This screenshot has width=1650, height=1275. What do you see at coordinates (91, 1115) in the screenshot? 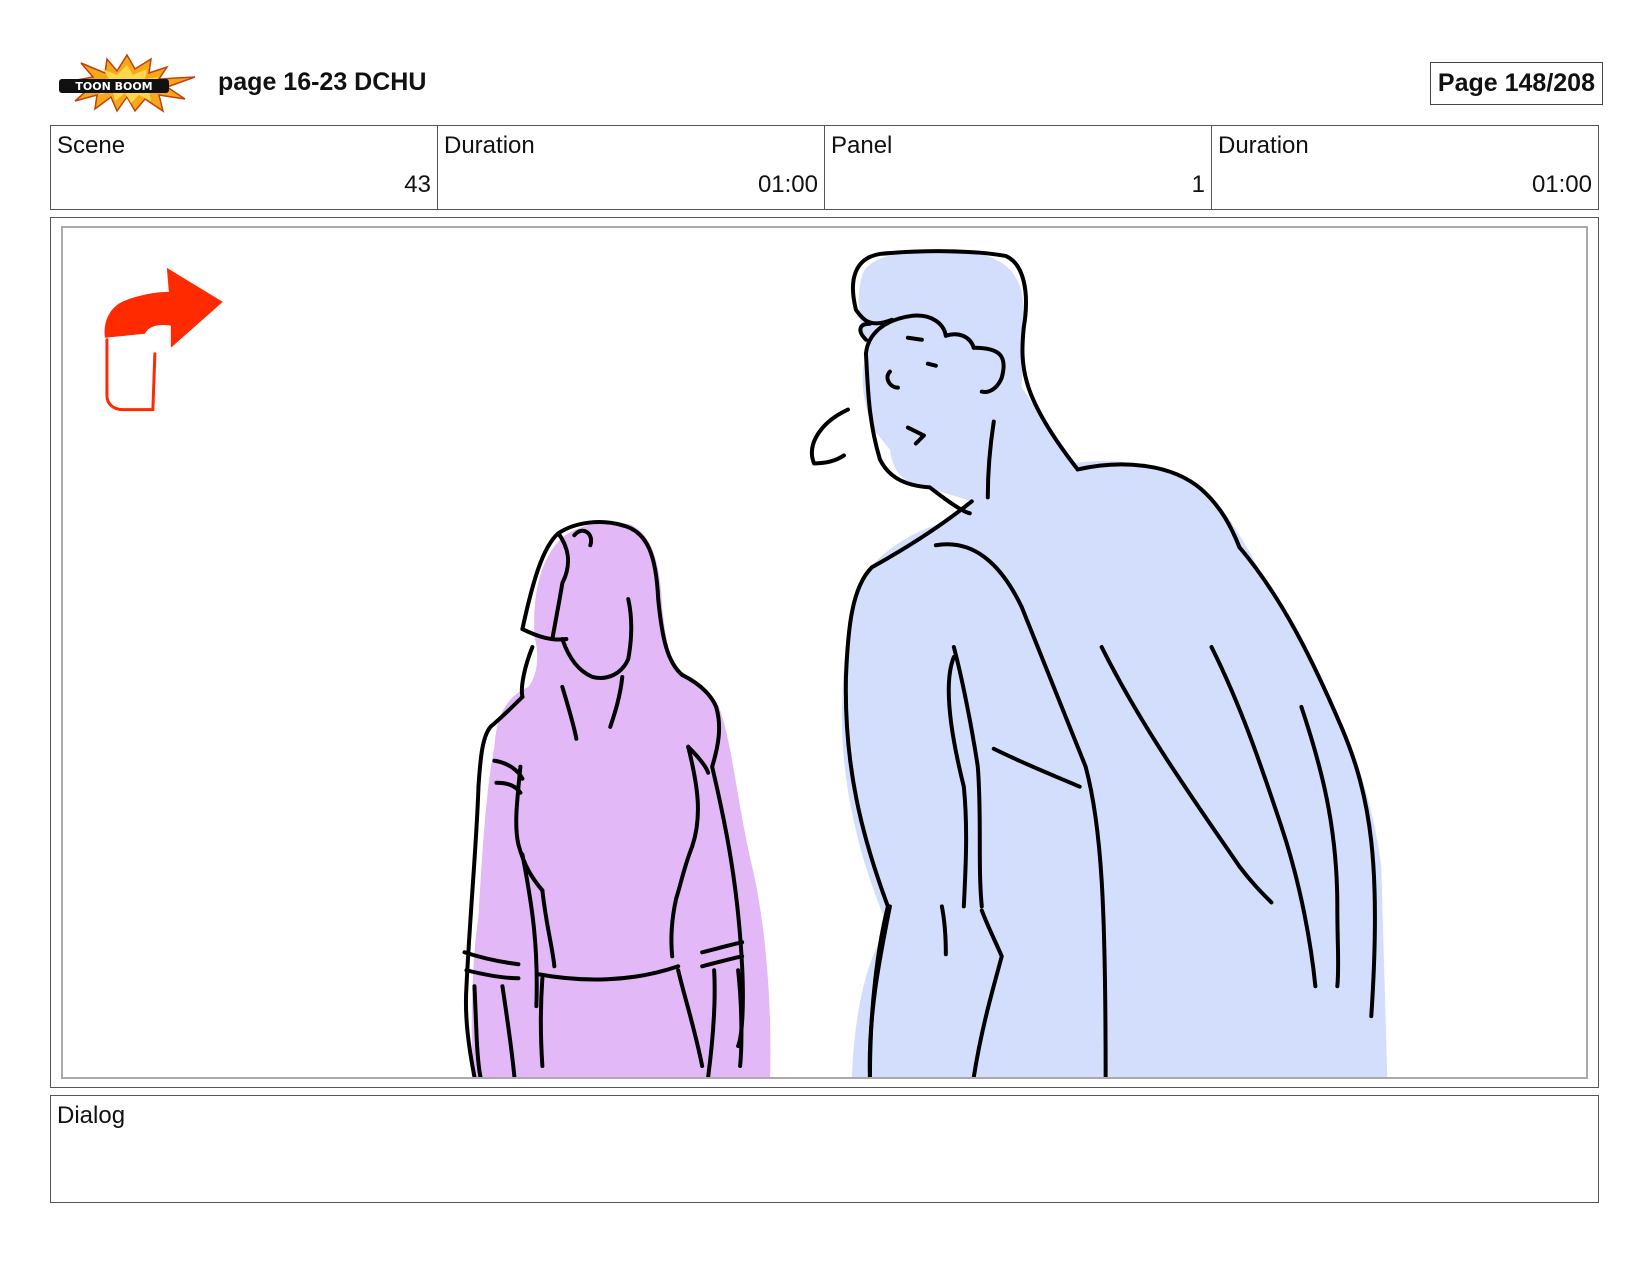
I see `dialog-label: Dialog` at bounding box center [91, 1115].